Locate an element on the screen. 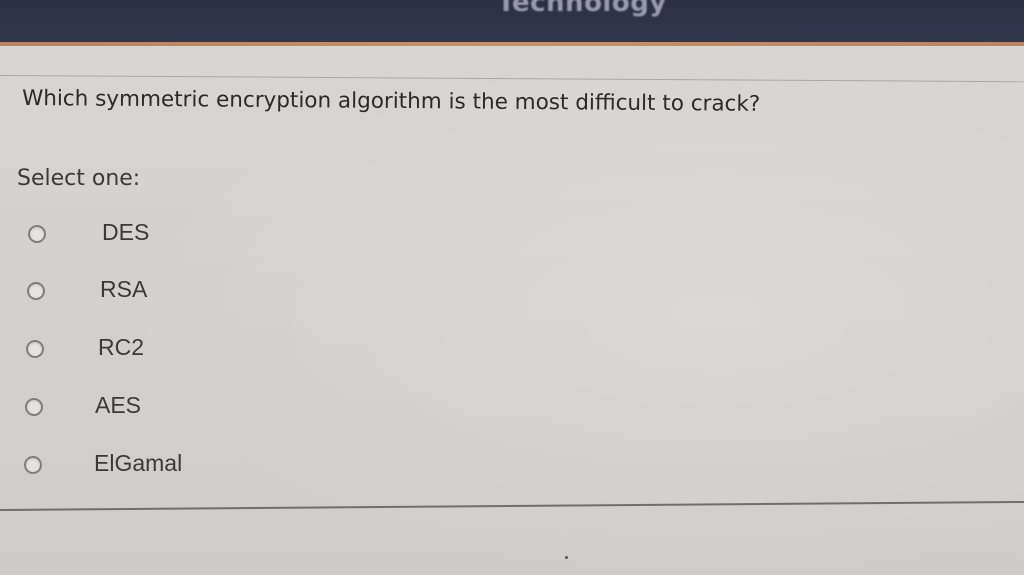 This screenshot has height=575, width=1024. header-accent-line is located at coordinates (512, 44).